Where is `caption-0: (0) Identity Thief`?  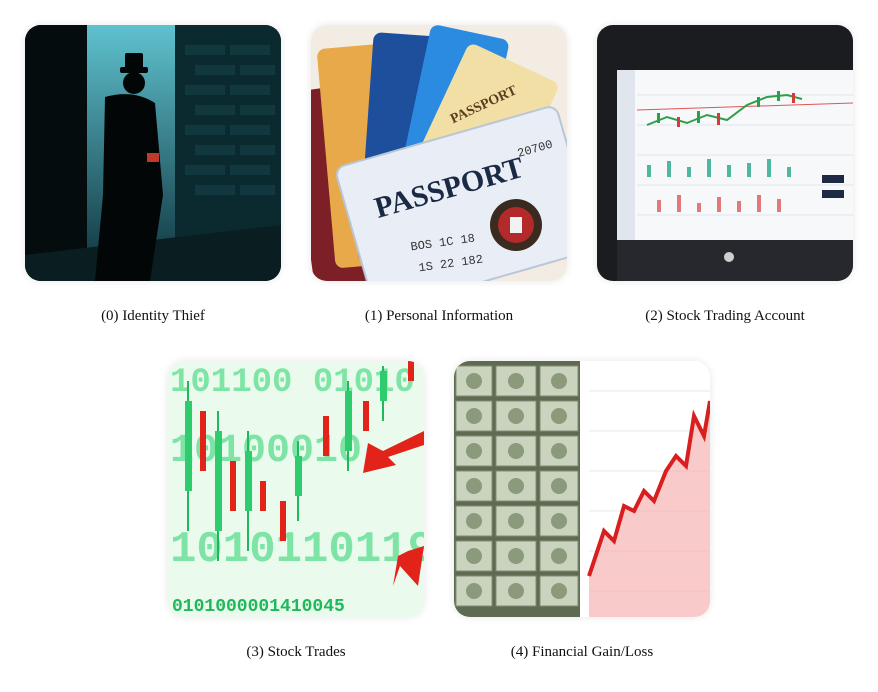 caption-0: (0) Identity Thief is located at coordinates (153, 316).